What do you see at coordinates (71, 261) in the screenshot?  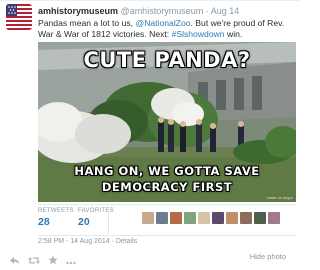 I see `more-icon` at bounding box center [71, 261].